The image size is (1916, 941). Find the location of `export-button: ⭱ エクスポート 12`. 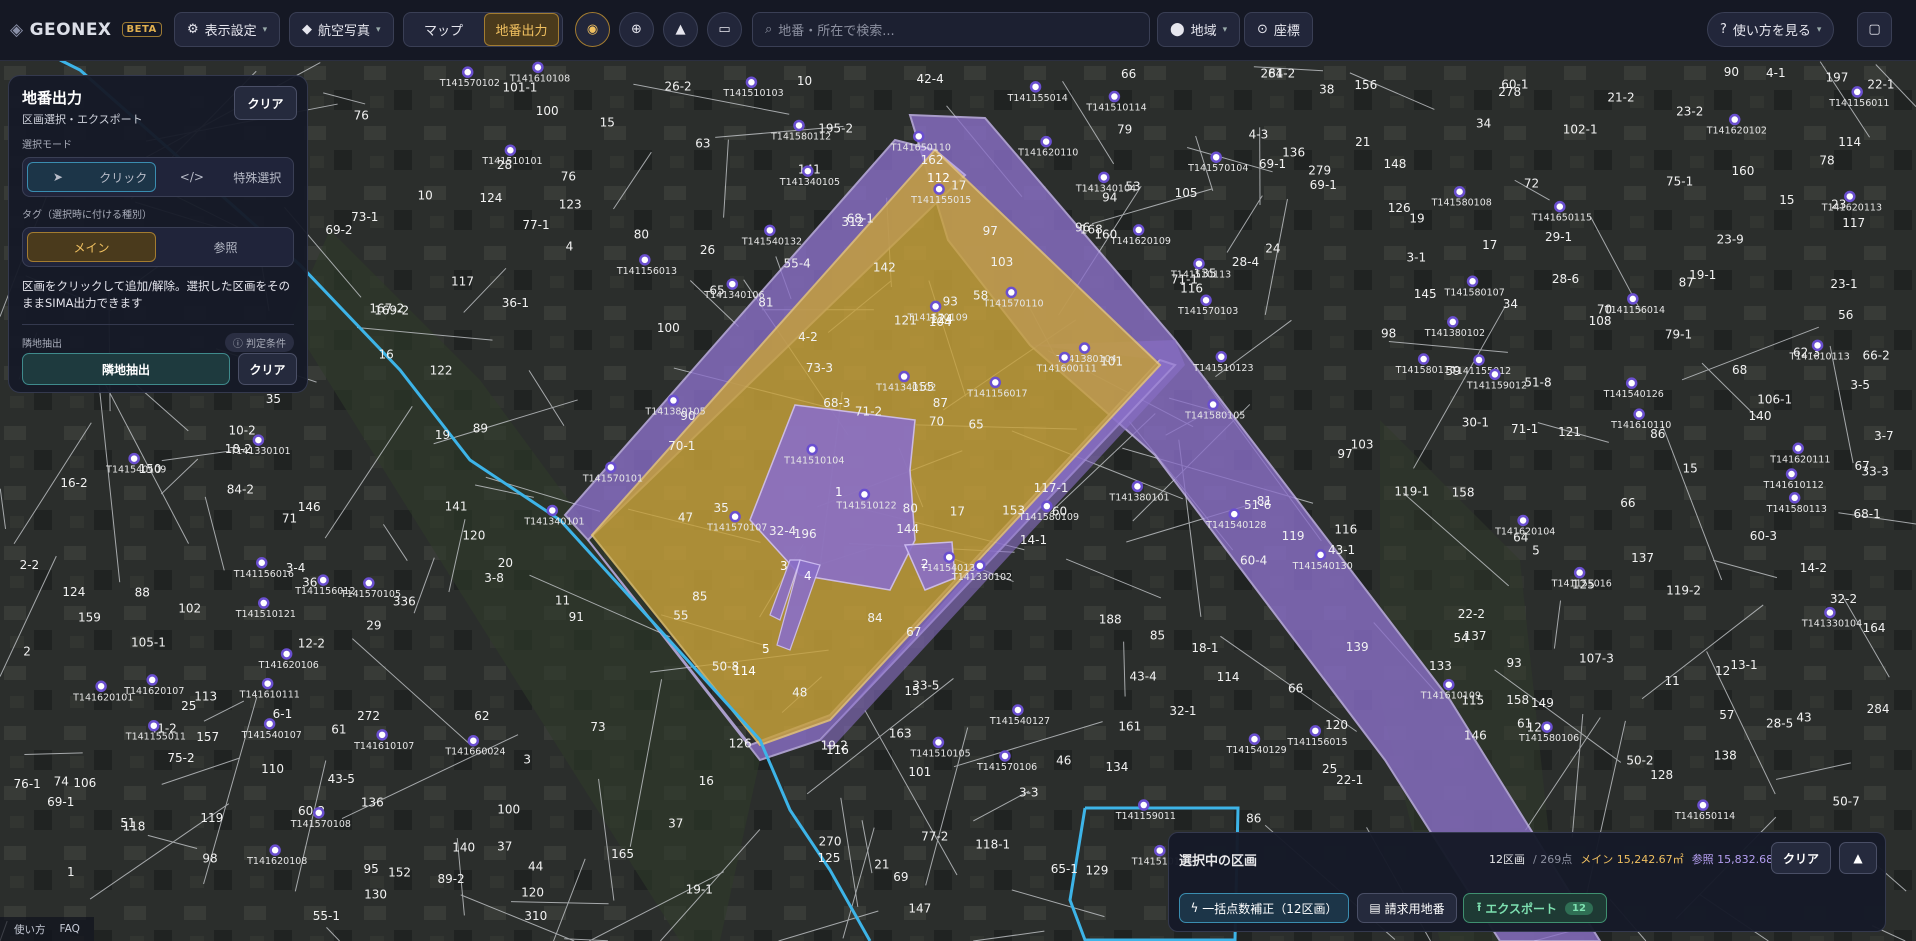

export-button: ⭱ エクスポート 12 is located at coordinates (1535, 908).